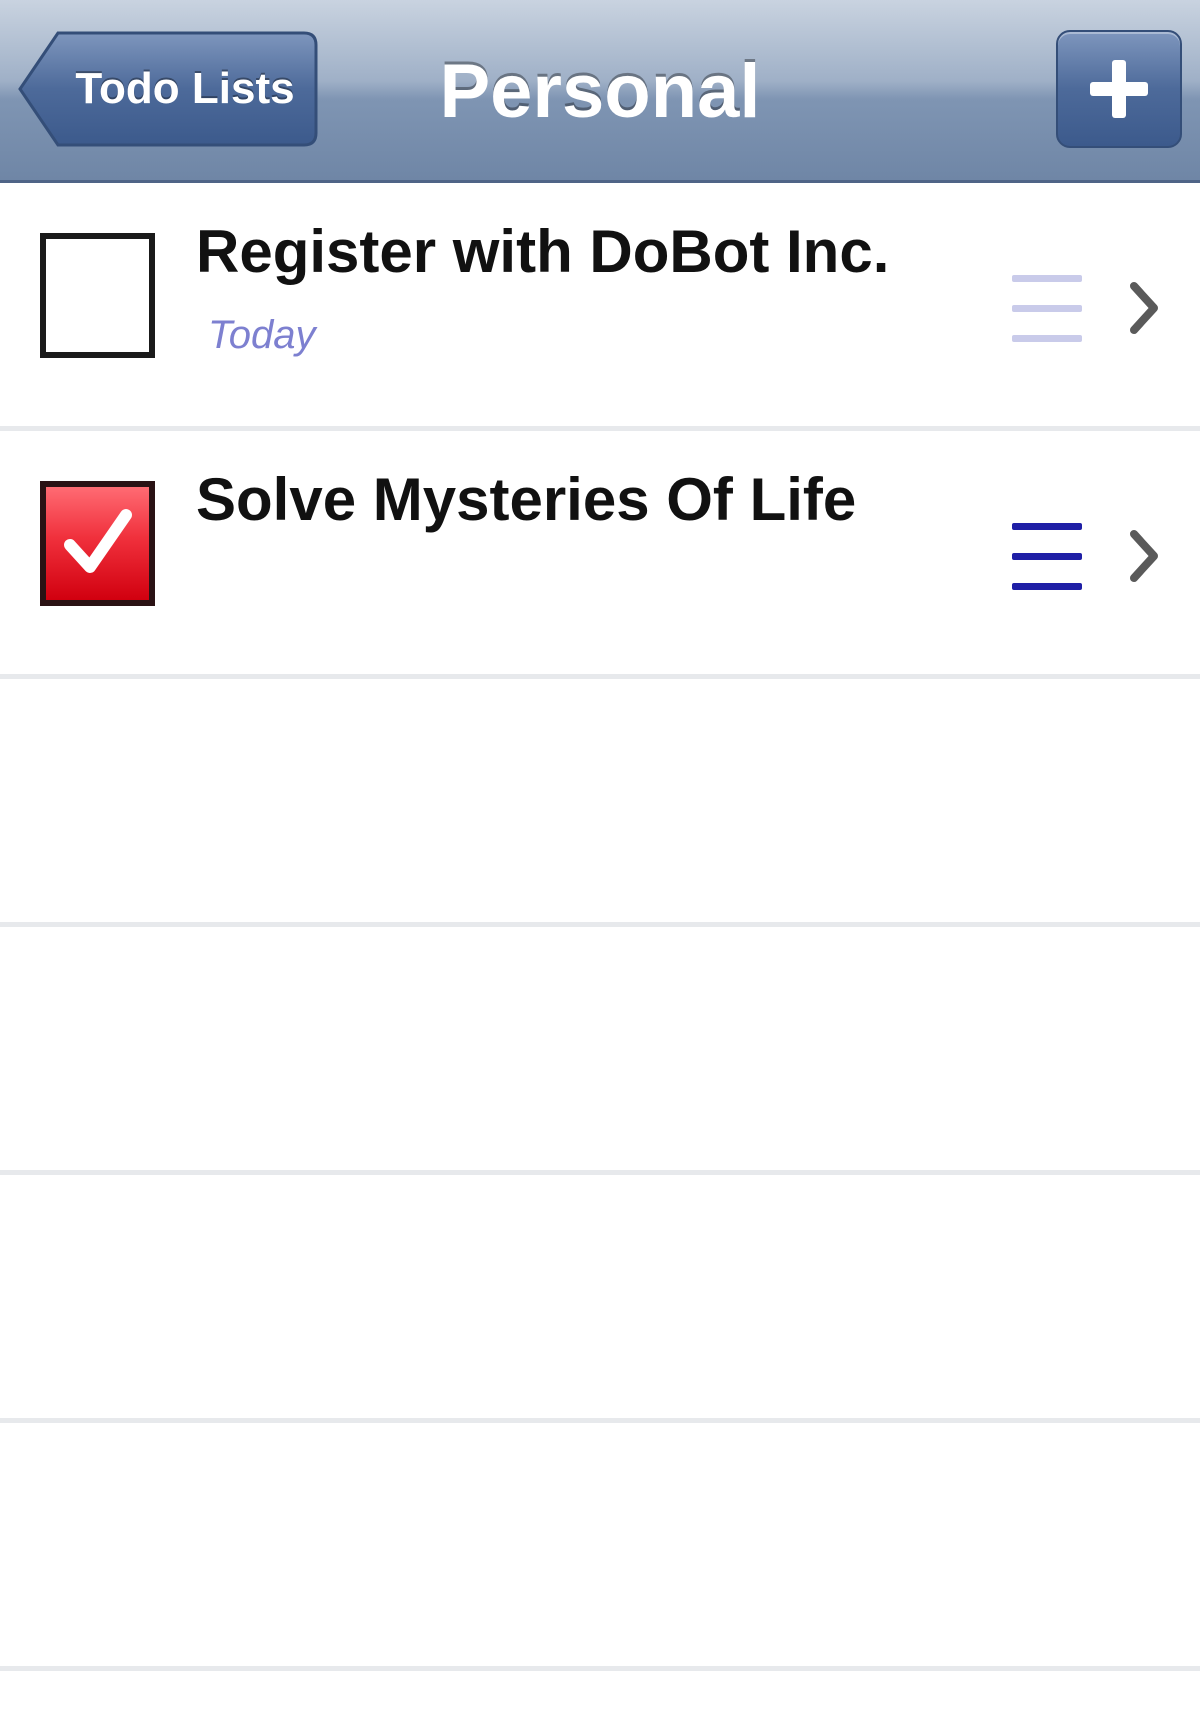  I want to click on item-title: Solve Mysteries Of Life, so click(526, 499).